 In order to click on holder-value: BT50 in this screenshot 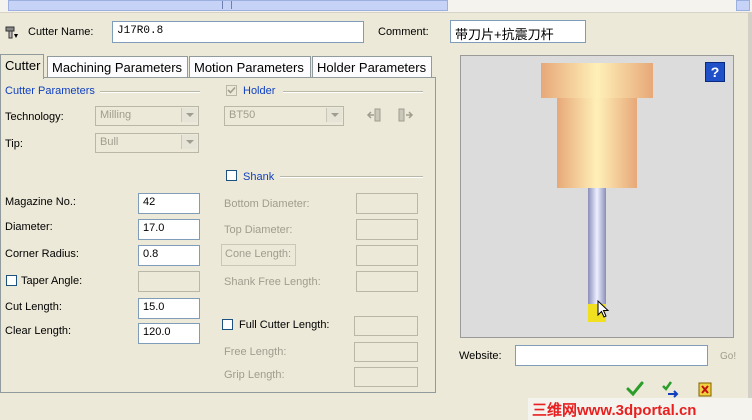, I will do `click(242, 115)`.